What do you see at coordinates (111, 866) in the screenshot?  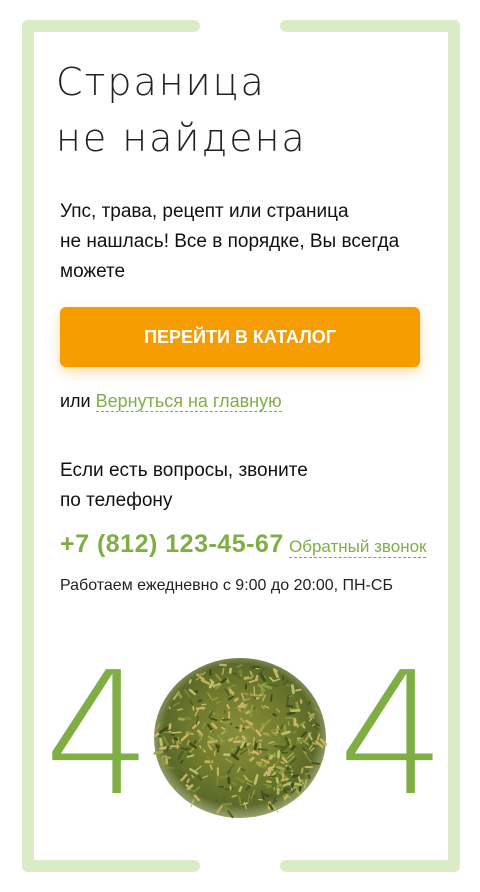 I see `frame-bottom-left` at bounding box center [111, 866].